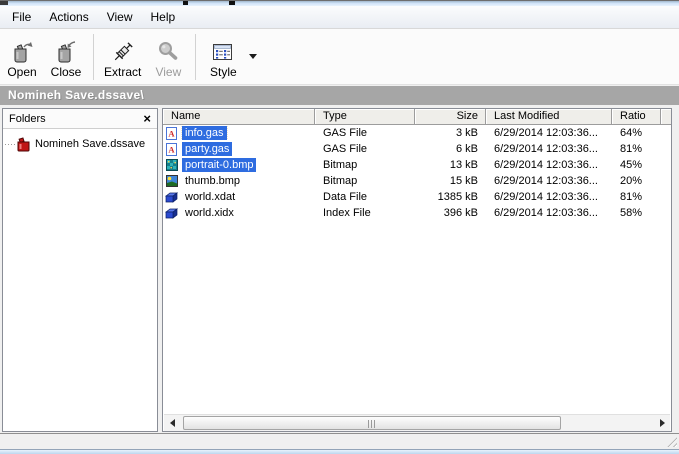 This screenshot has width=679, height=454. What do you see at coordinates (631, 181) in the screenshot?
I see `file-ratio: 20%` at bounding box center [631, 181].